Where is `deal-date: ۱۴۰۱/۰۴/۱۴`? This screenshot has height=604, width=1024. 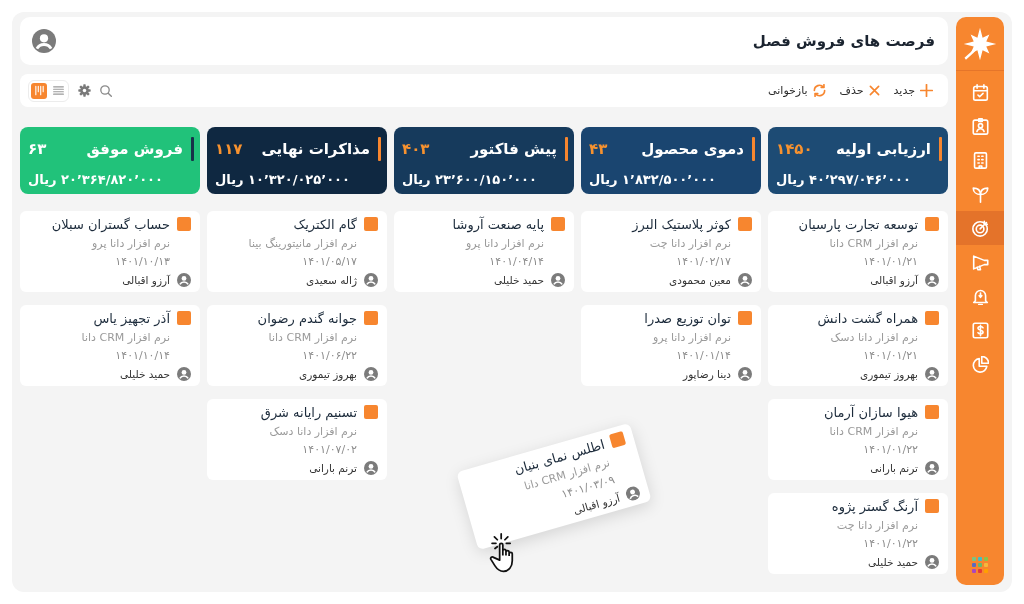
deal-date: ۱۴۰۱/۰۴/۱۴ is located at coordinates (516, 262).